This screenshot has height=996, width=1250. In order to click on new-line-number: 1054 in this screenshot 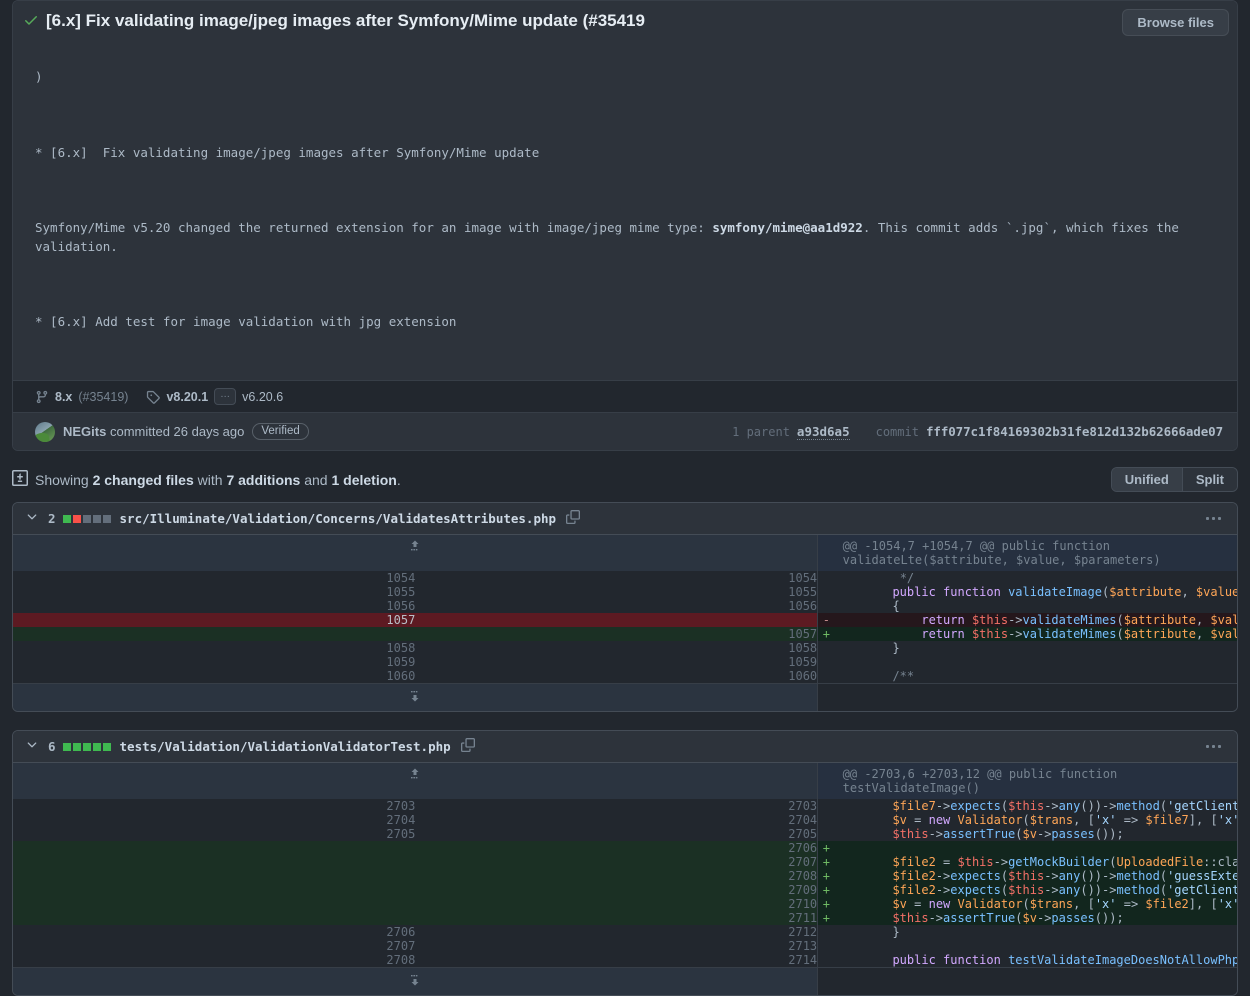, I will do `click(617, 578)`.